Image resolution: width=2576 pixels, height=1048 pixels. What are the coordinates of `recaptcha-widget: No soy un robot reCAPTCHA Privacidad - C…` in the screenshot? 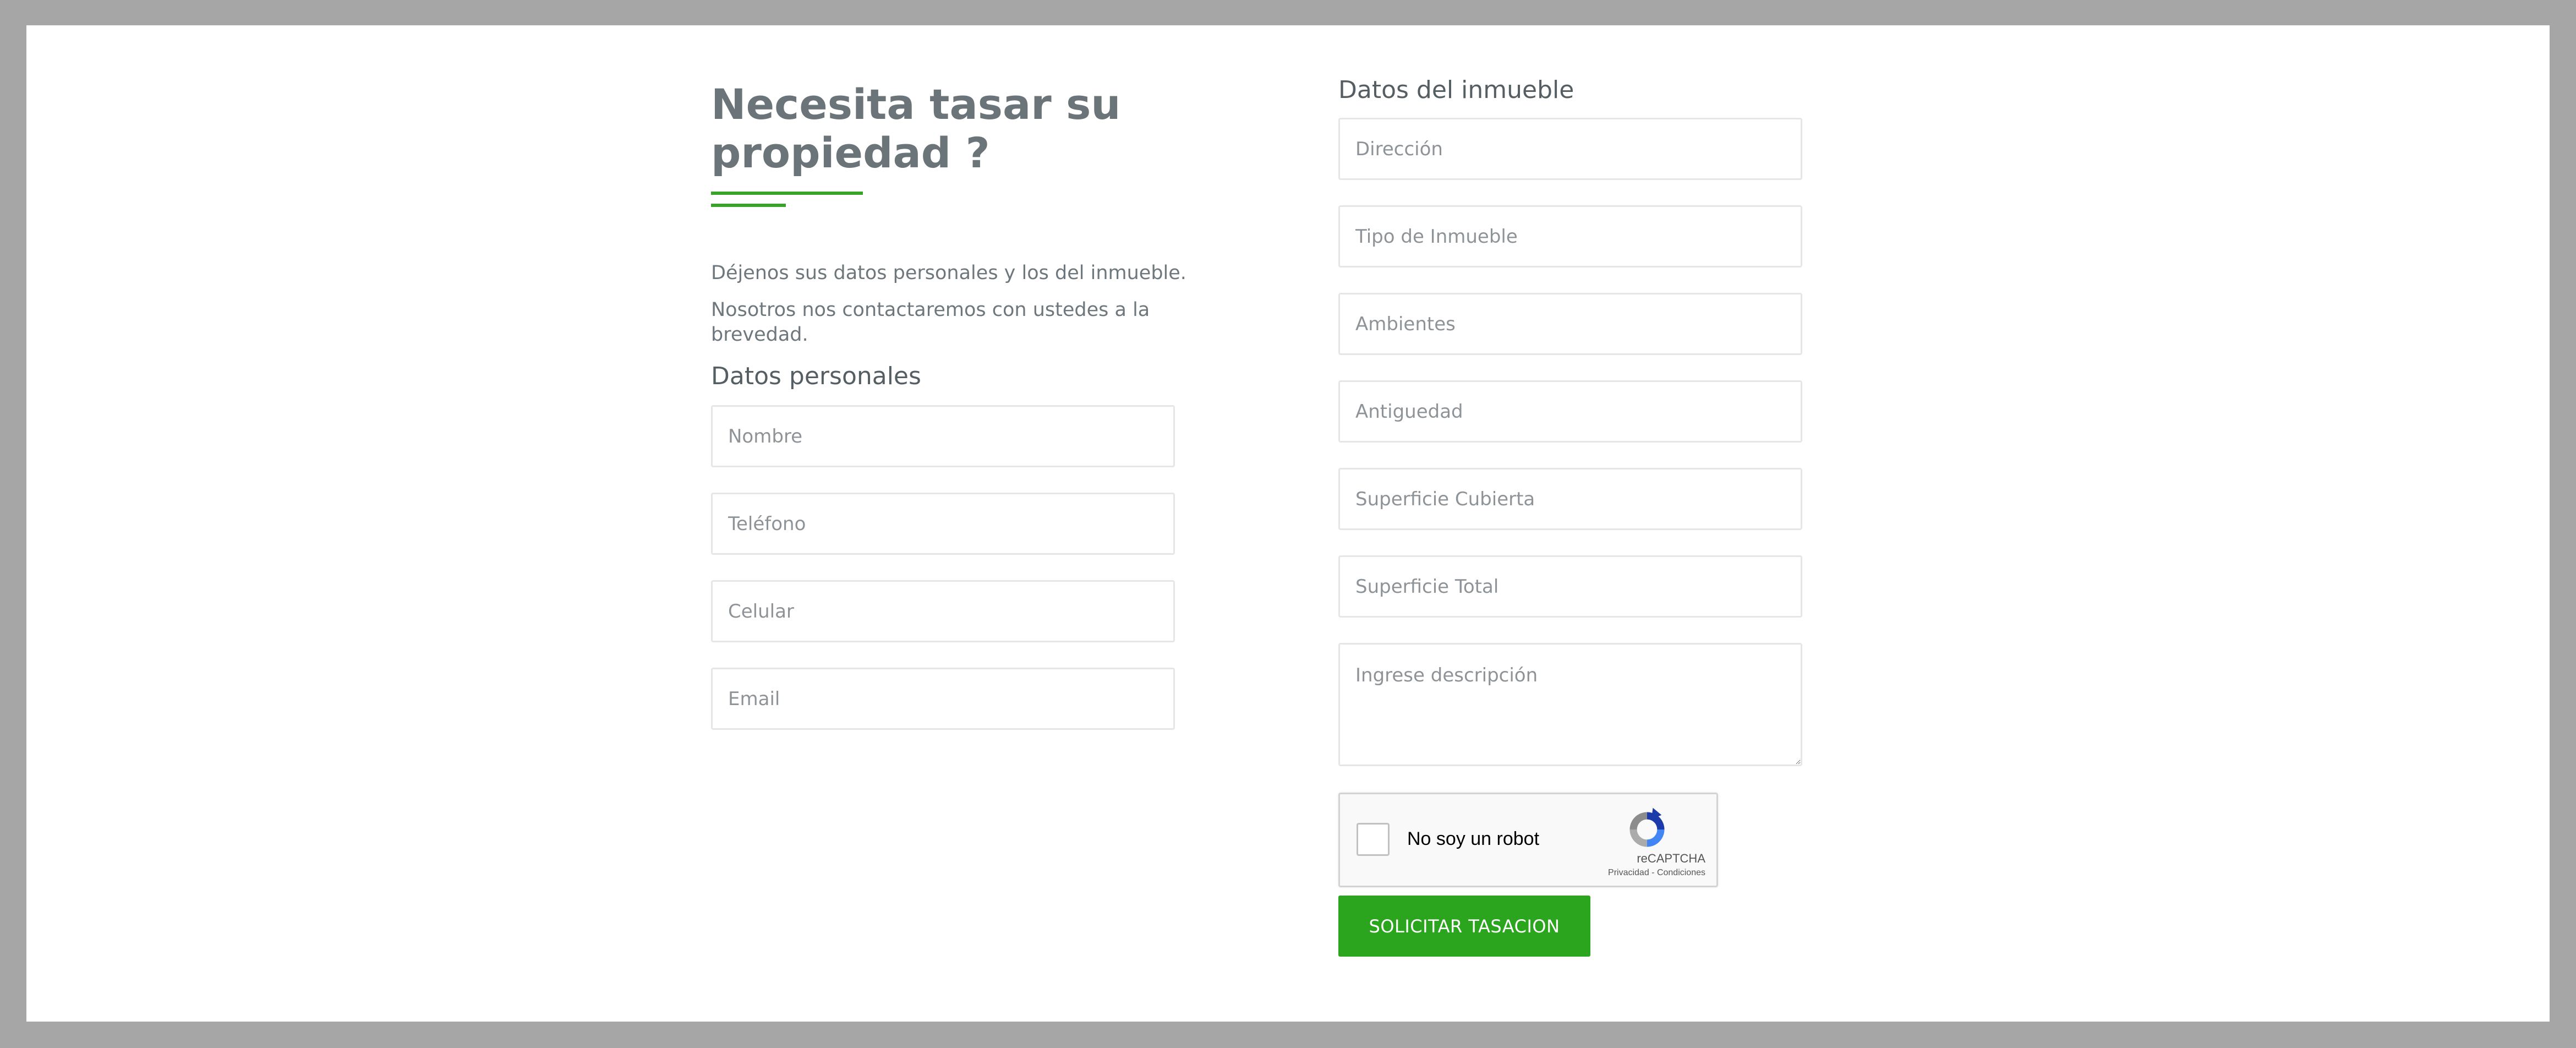 It's located at (1528, 840).